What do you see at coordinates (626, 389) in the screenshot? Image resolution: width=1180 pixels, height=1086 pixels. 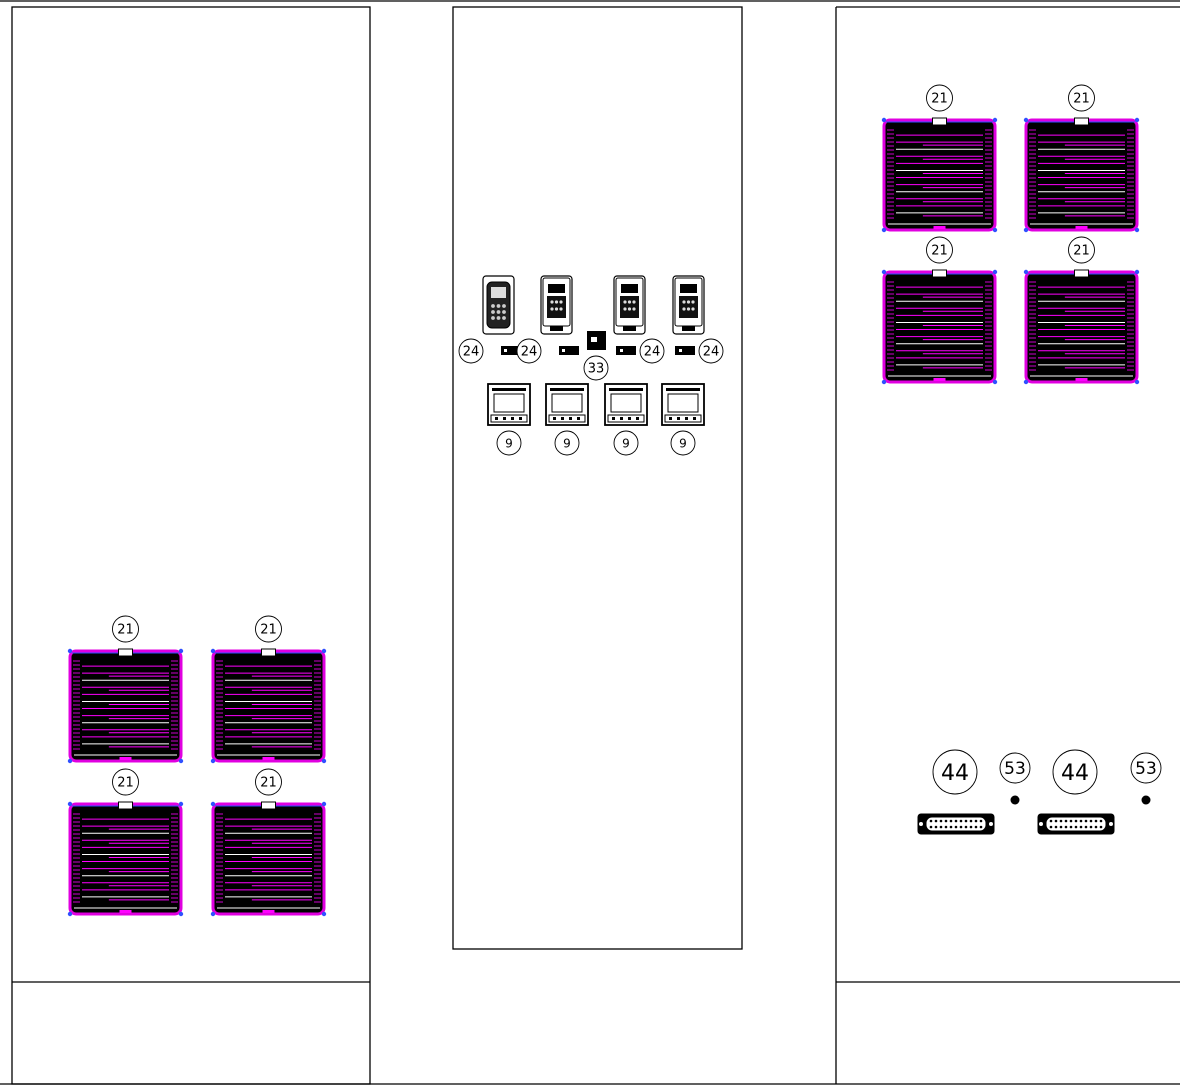 I see `meter-top-strip` at bounding box center [626, 389].